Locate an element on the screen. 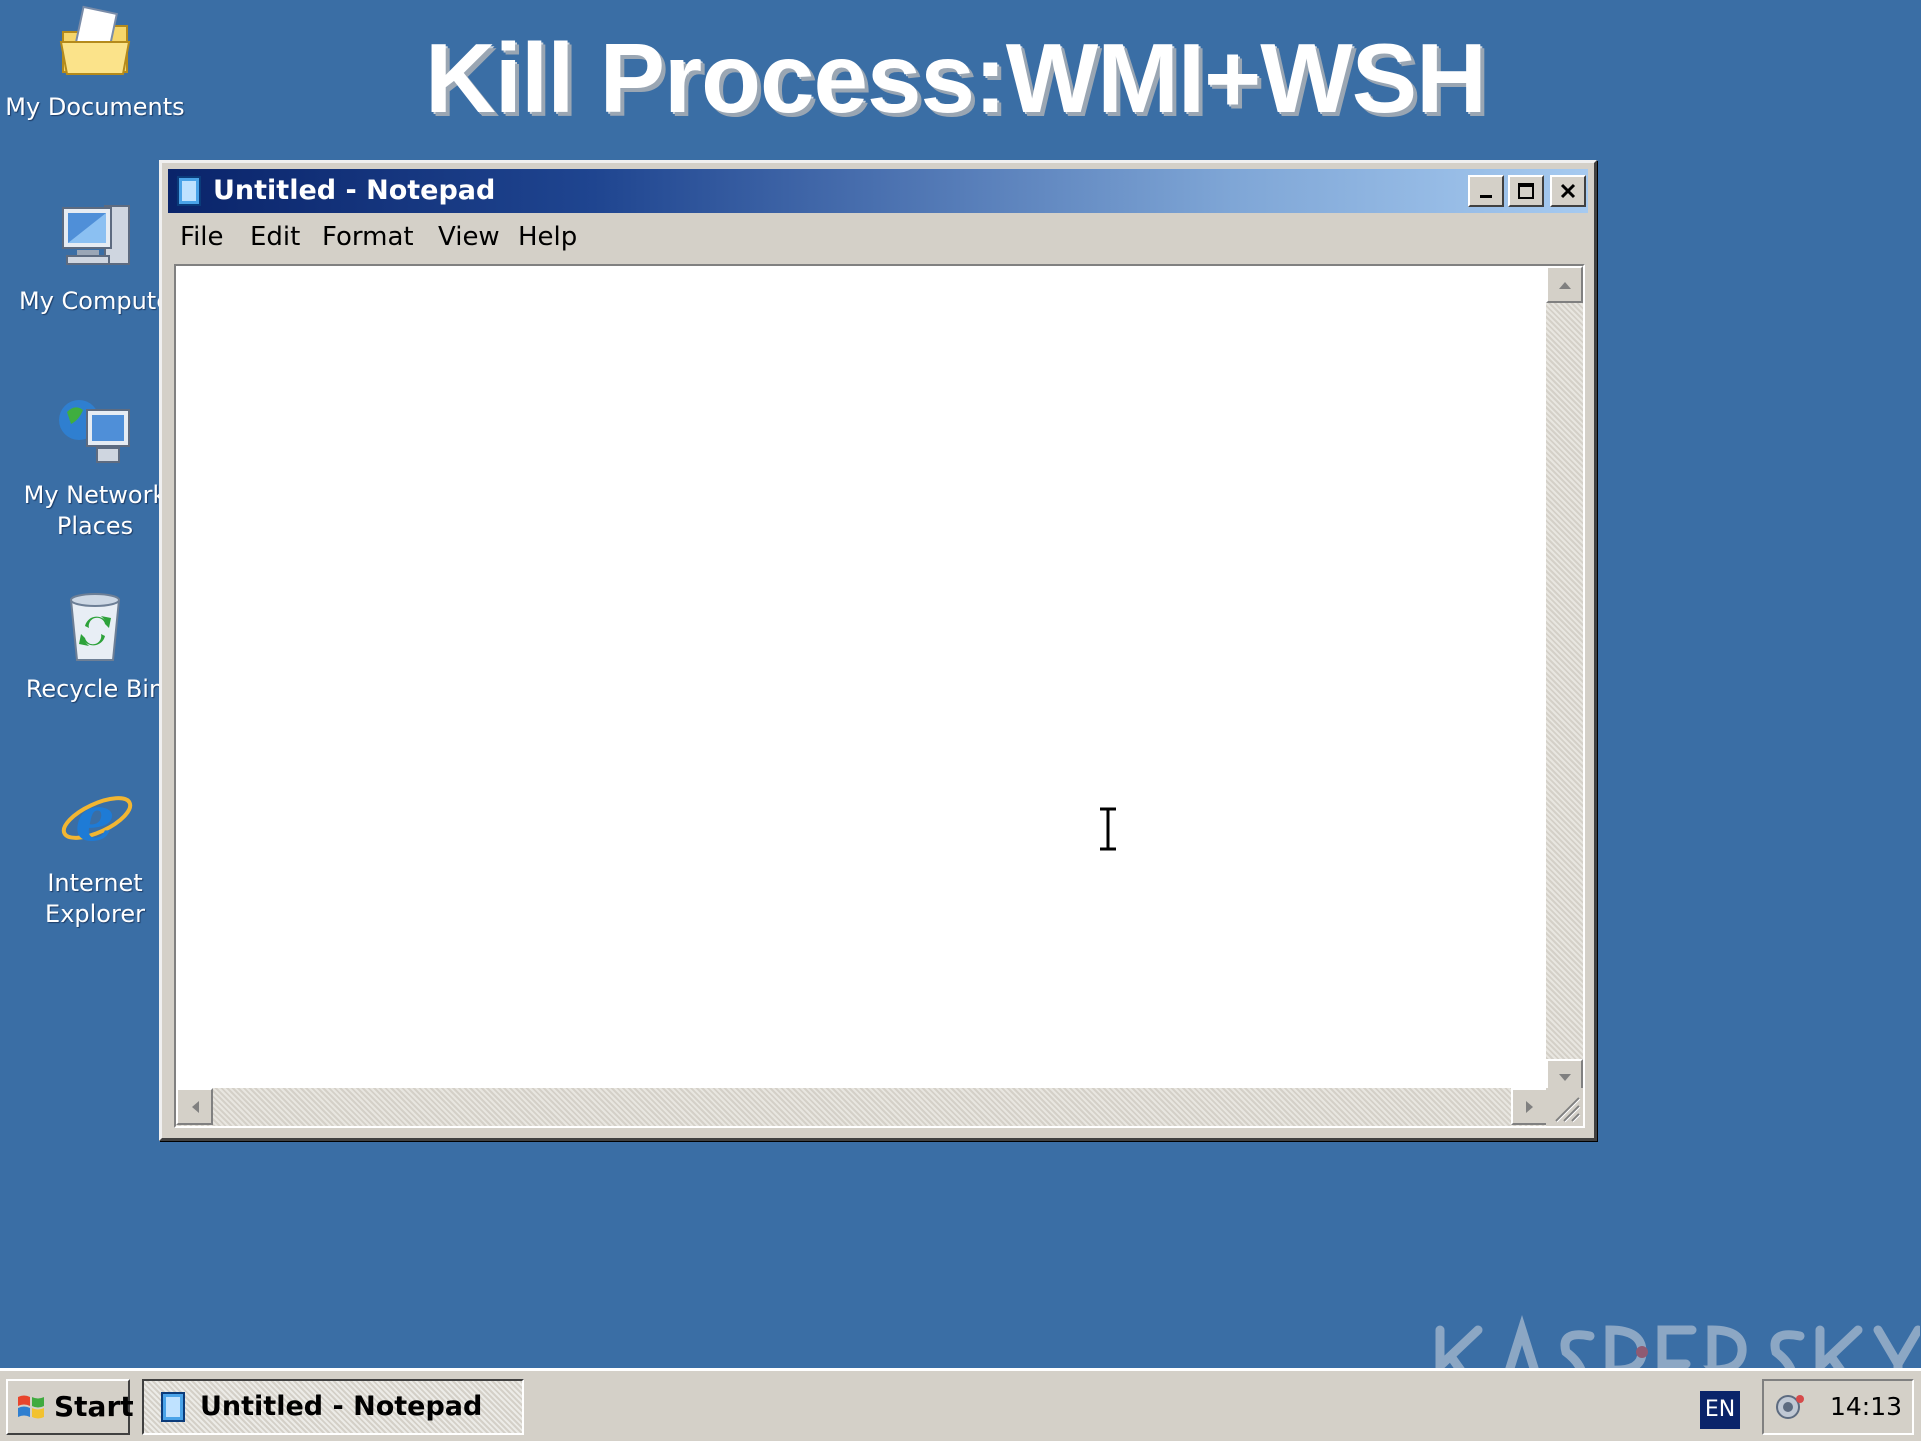 This screenshot has width=1921, height=1441. system-tray: 14:13 is located at coordinates (1838, 1407).